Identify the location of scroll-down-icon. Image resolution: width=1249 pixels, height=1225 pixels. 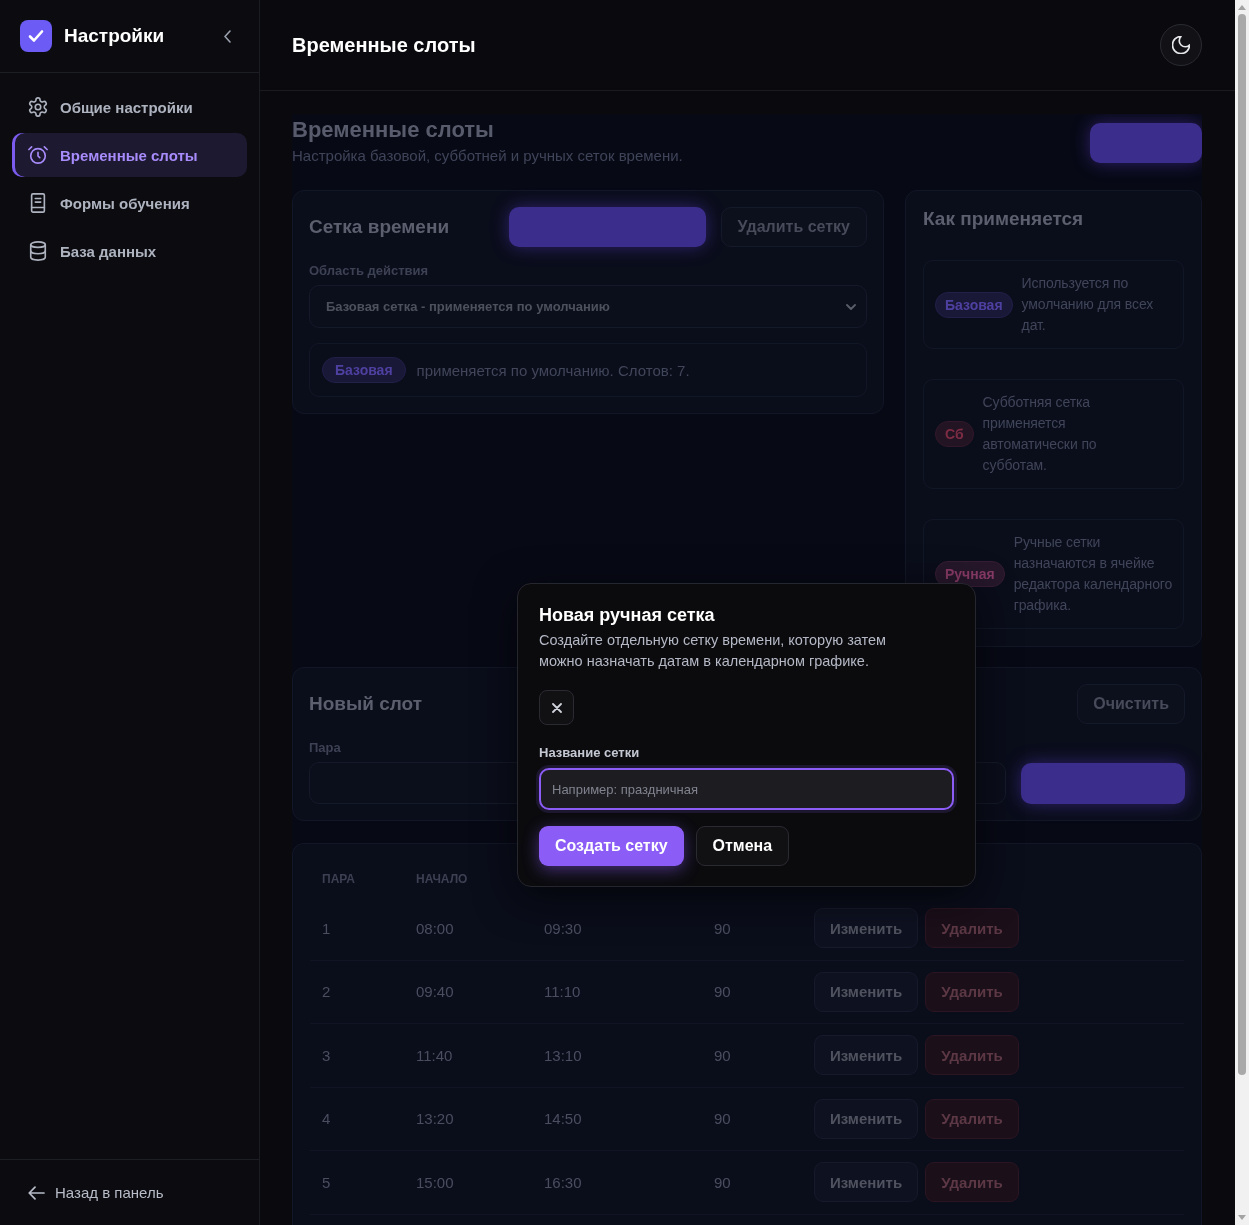
(1242, 1217).